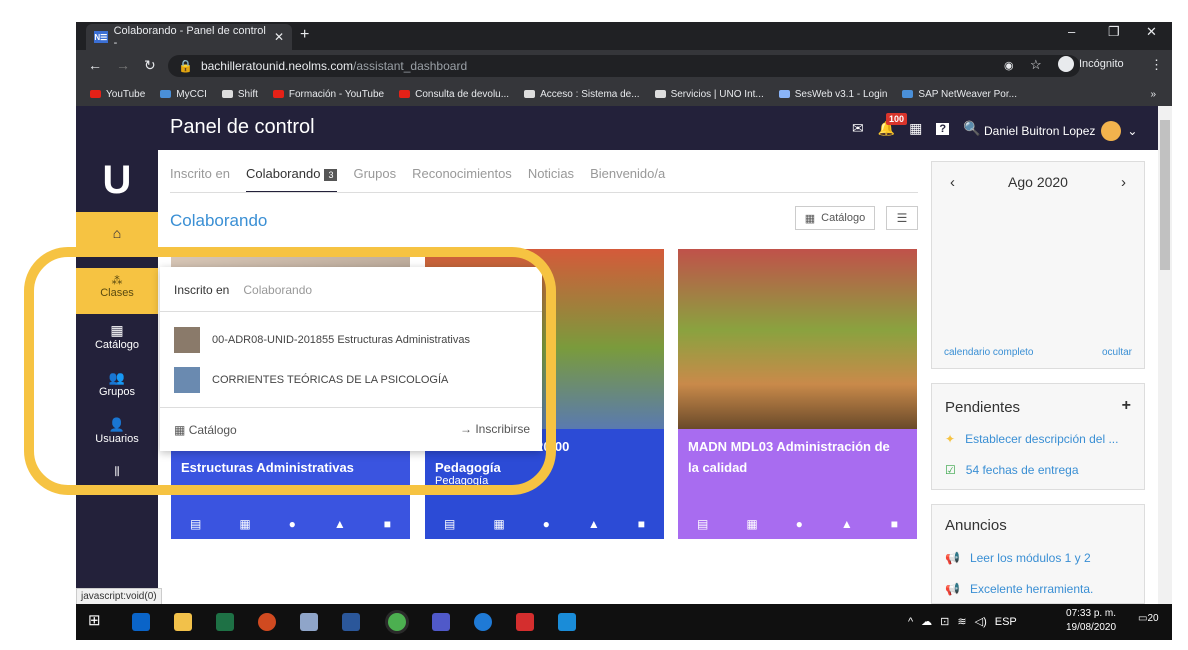  Describe the element at coordinates (331, 175) in the screenshot. I see `tab-count: 3` at that location.